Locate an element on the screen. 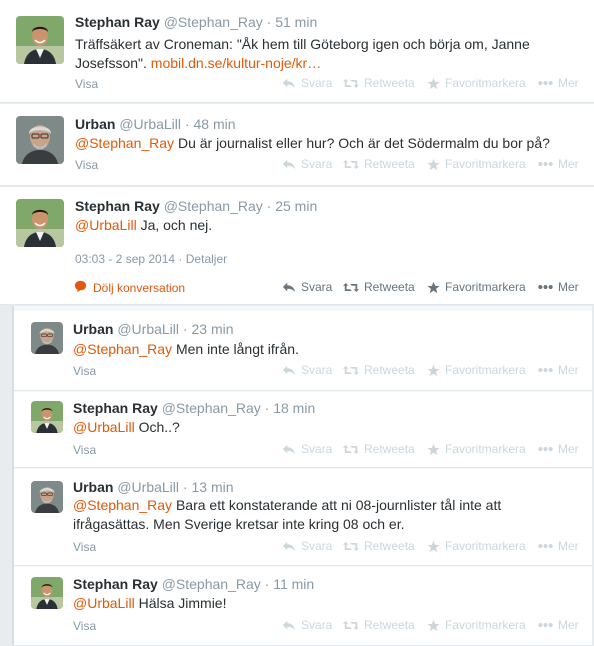 The height and width of the screenshot is (646, 594). tweet-text-body: Ja, och nej. is located at coordinates (174, 225).